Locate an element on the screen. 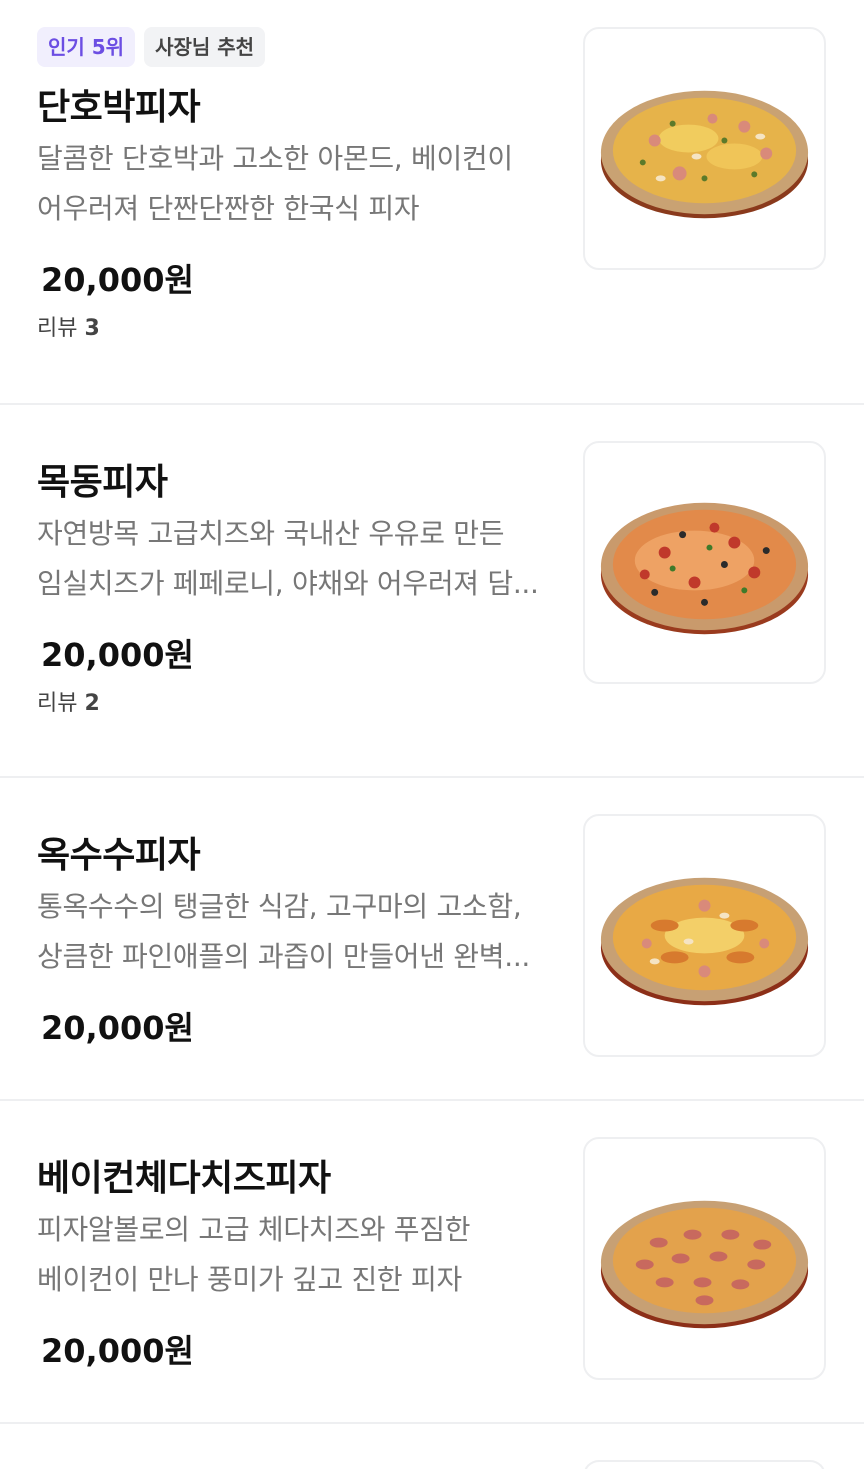 The height and width of the screenshot is (1469, 864). menu-item-name: 단호박피자 is located at coordinates (119, 107).